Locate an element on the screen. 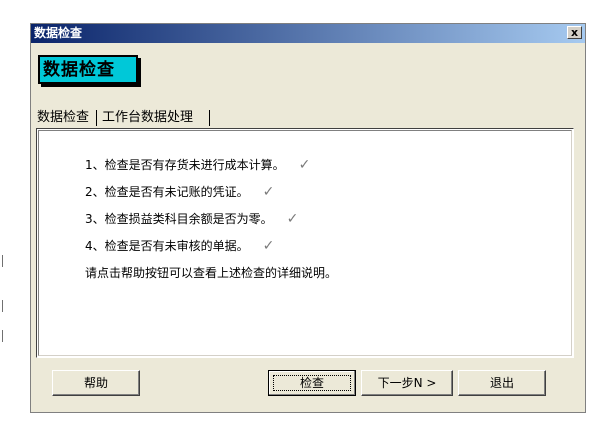 Image resolution: width=600 pixels, height=438 pixels. check-button: 检查 is located at coordinates (312, 383).